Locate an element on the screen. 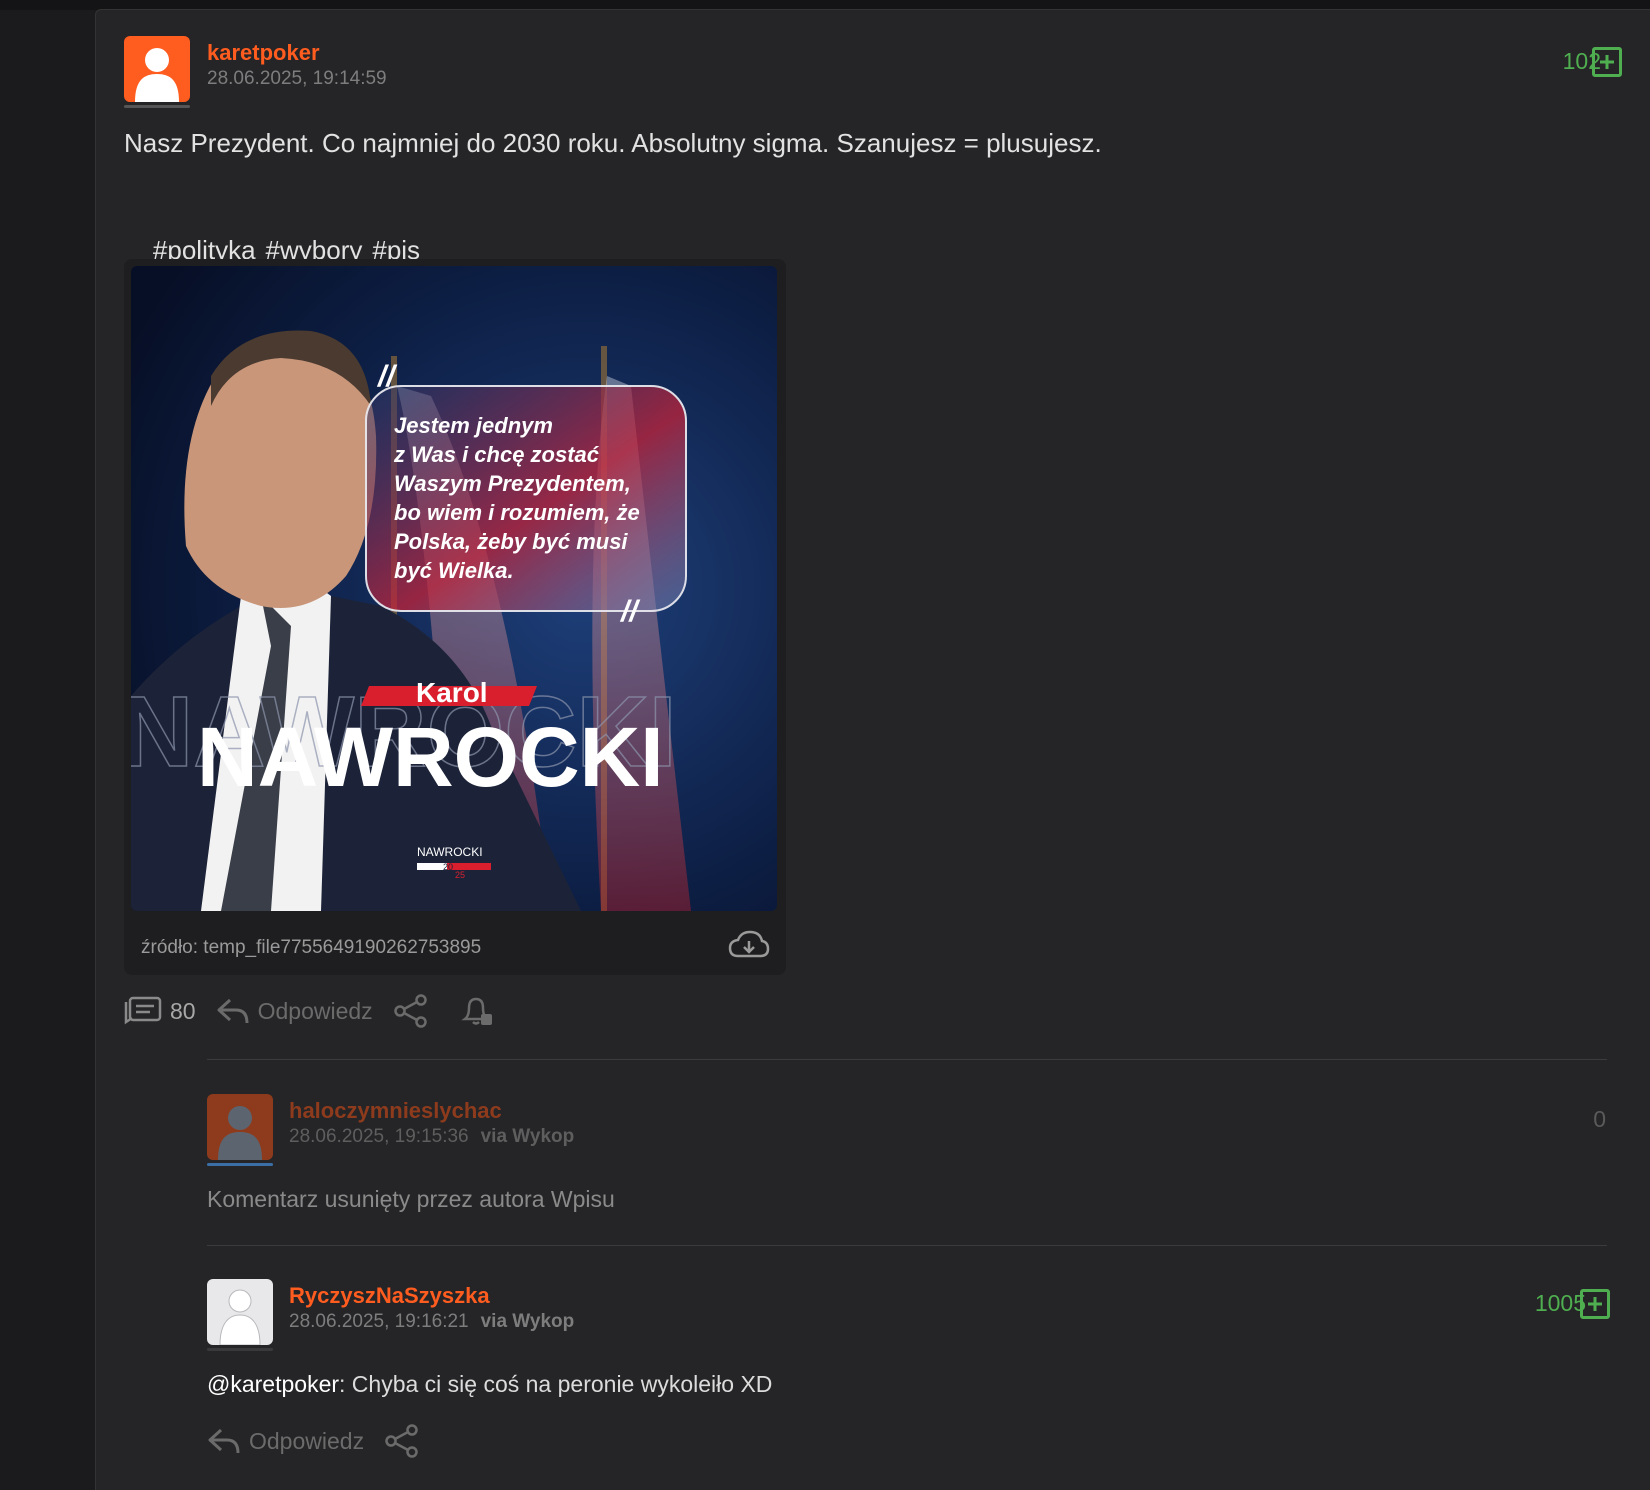 The image size is (1650, 1490). comments-icon is located at coordinates (143, 1010).